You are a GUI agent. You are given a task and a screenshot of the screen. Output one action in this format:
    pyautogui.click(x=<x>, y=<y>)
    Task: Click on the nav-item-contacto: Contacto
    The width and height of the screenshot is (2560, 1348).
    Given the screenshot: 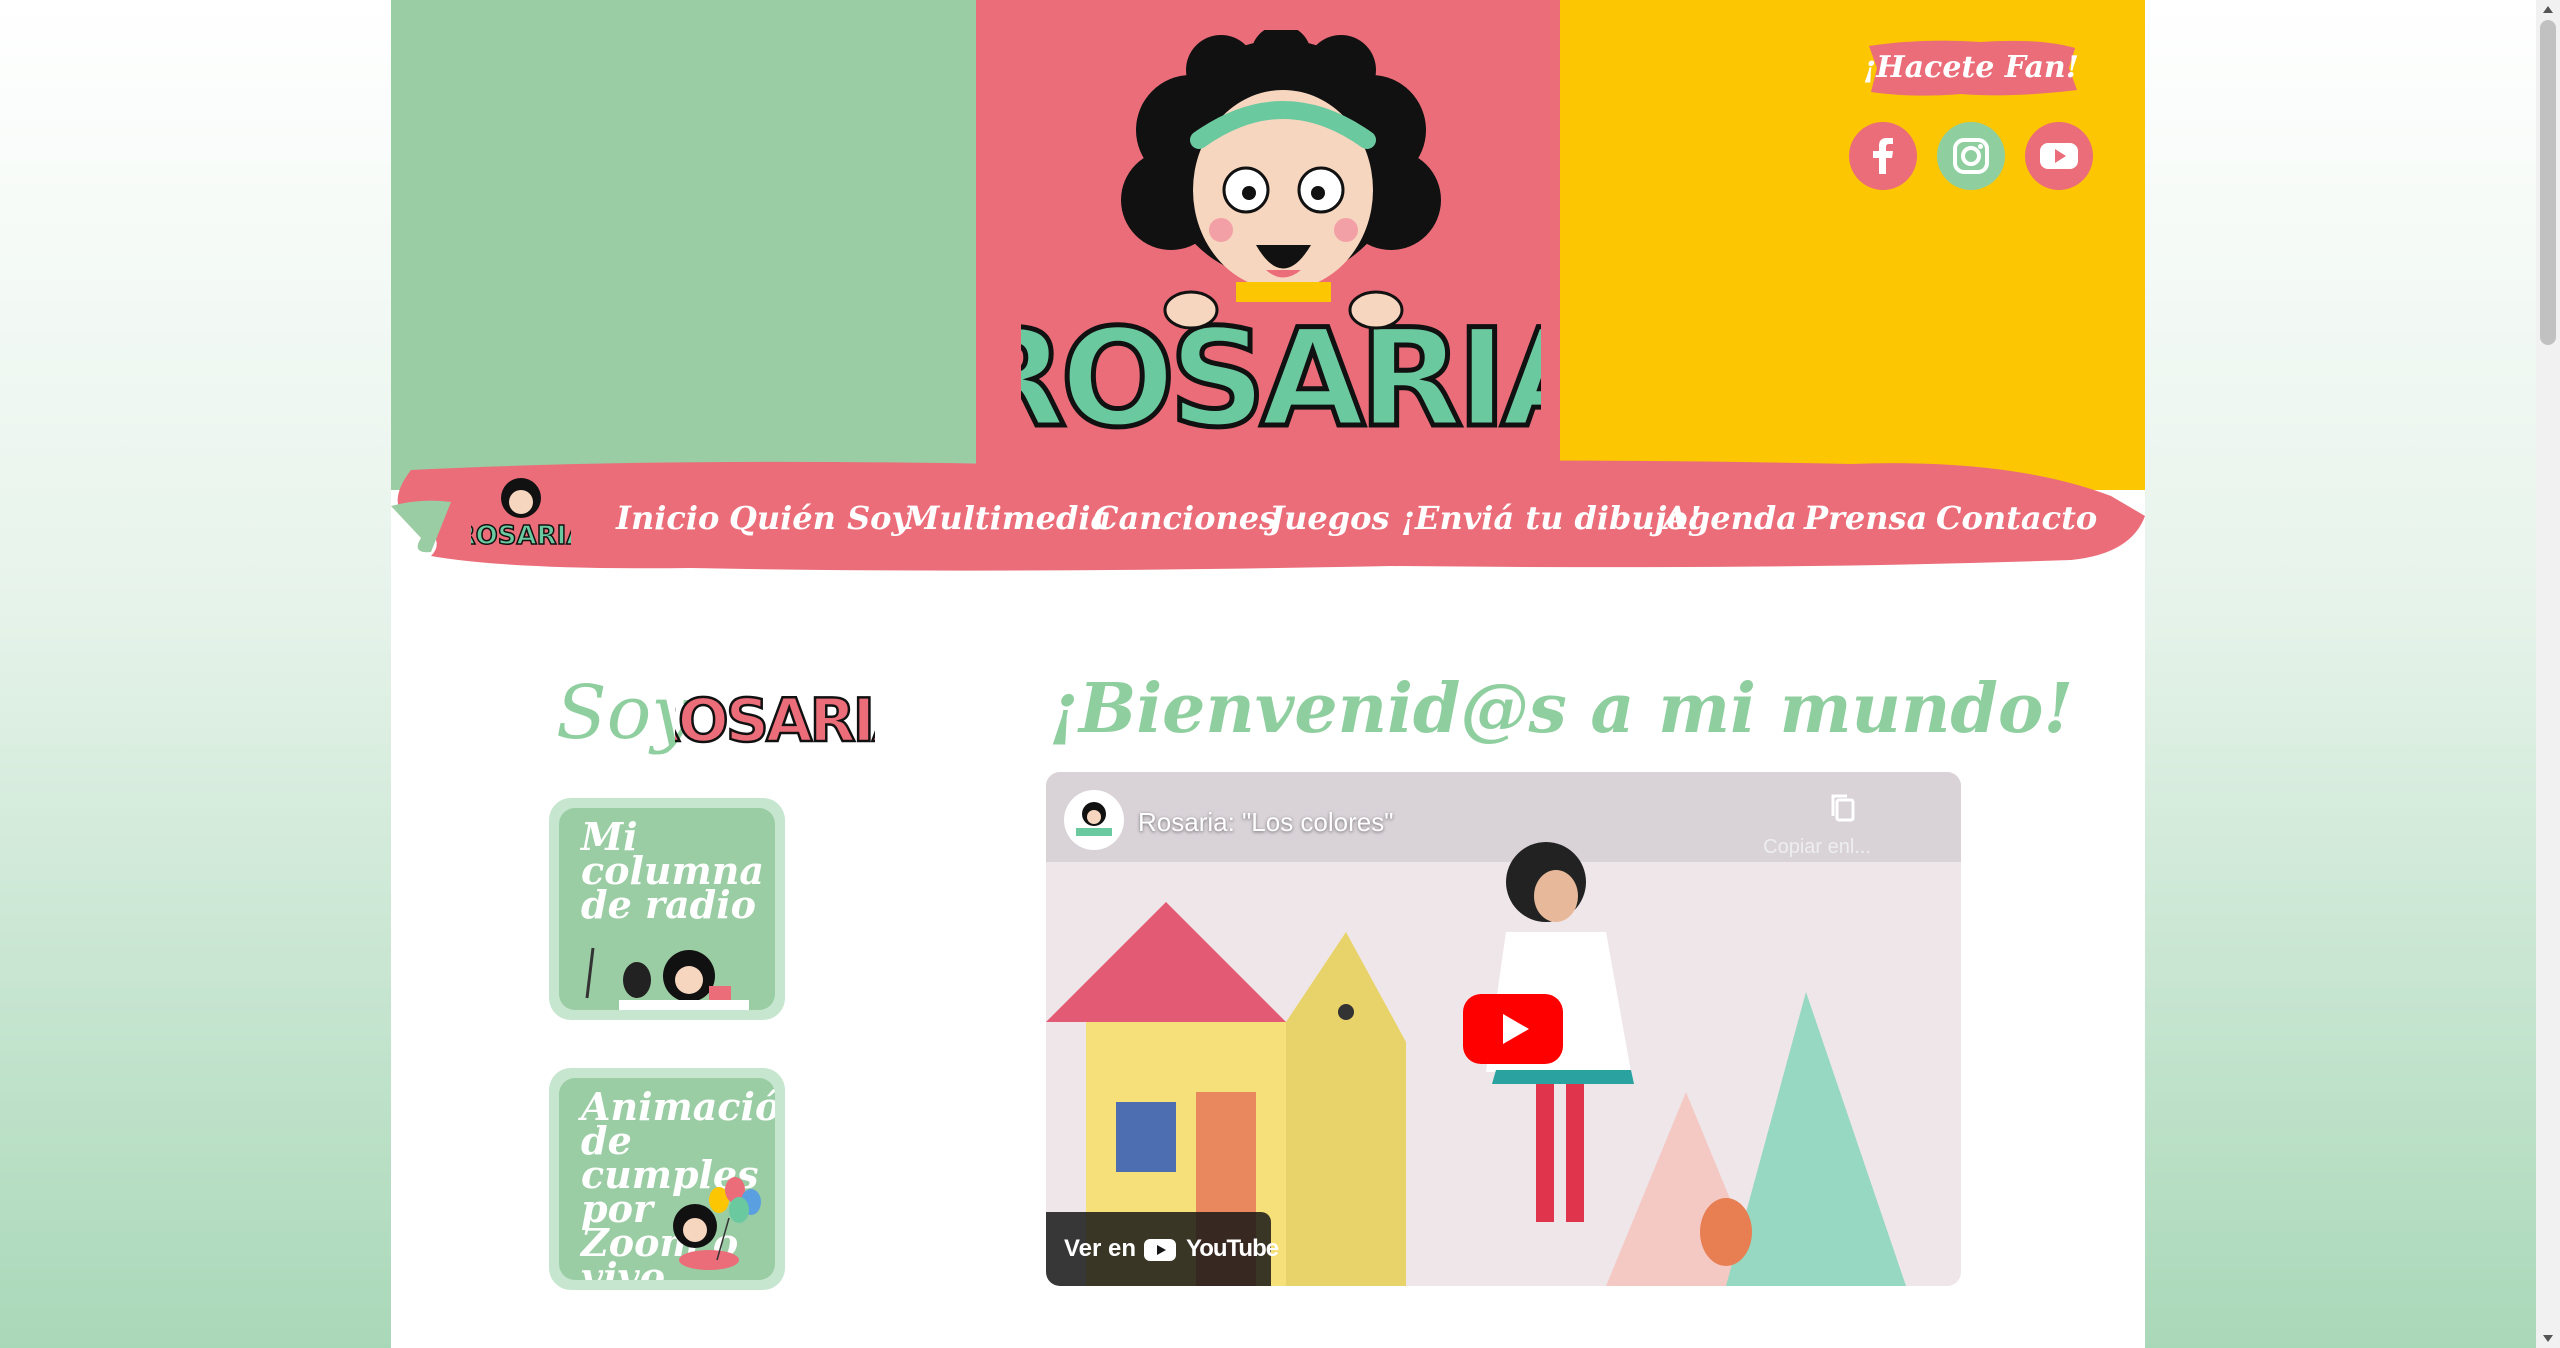 What is the action you would take?
    pyautogui.click(x=2016, y=518)
    